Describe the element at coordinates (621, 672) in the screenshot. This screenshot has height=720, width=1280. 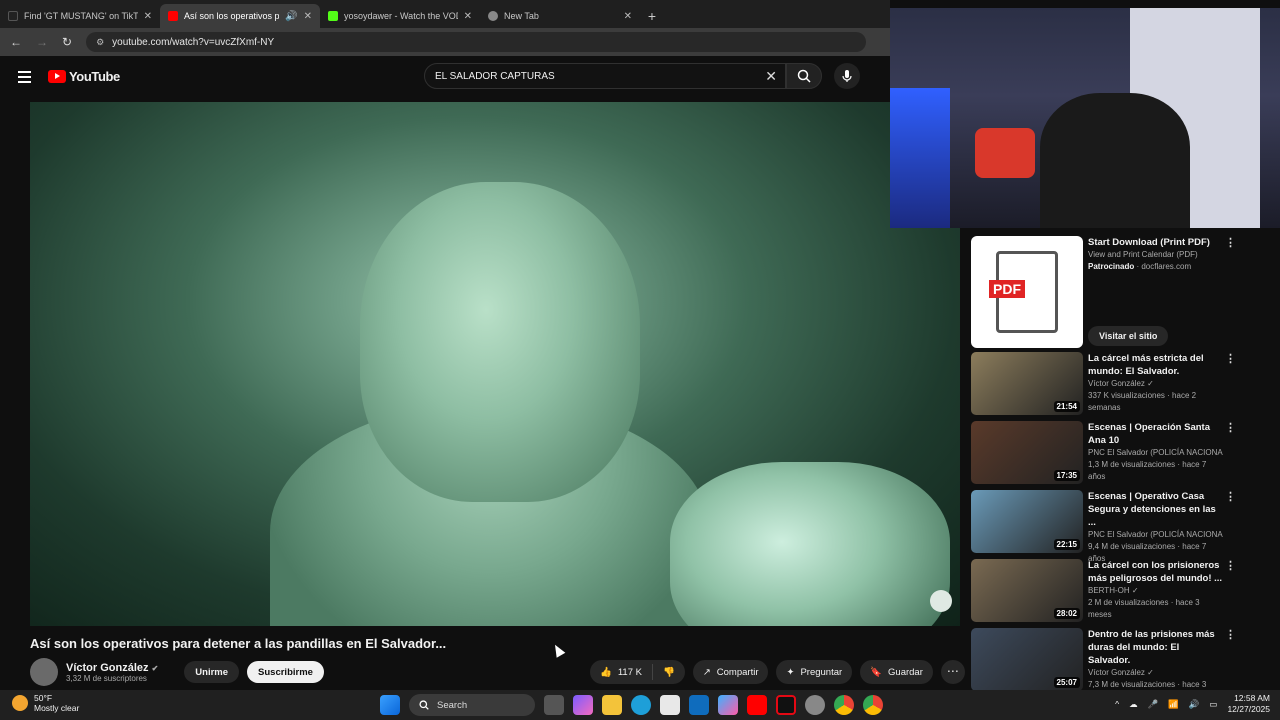
I see `like-button: 👍 117 K` at that location.